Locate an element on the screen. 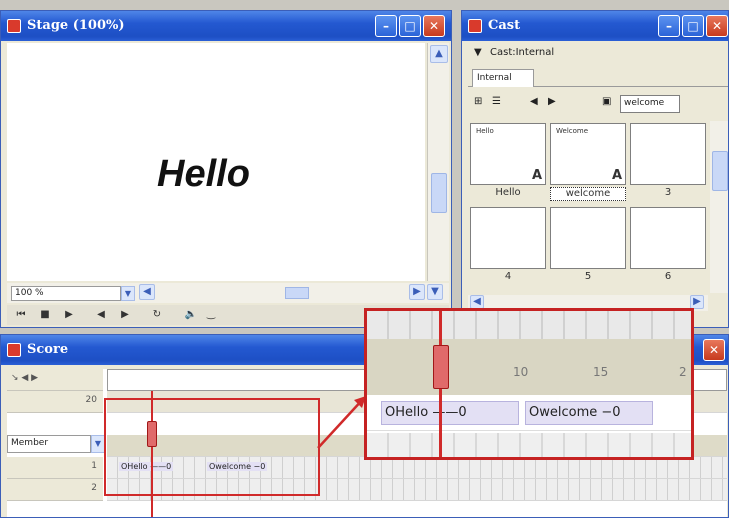 The image size is (729, 518). zoom-ruler: 10 15 2 is located at coordinates (529, 353).